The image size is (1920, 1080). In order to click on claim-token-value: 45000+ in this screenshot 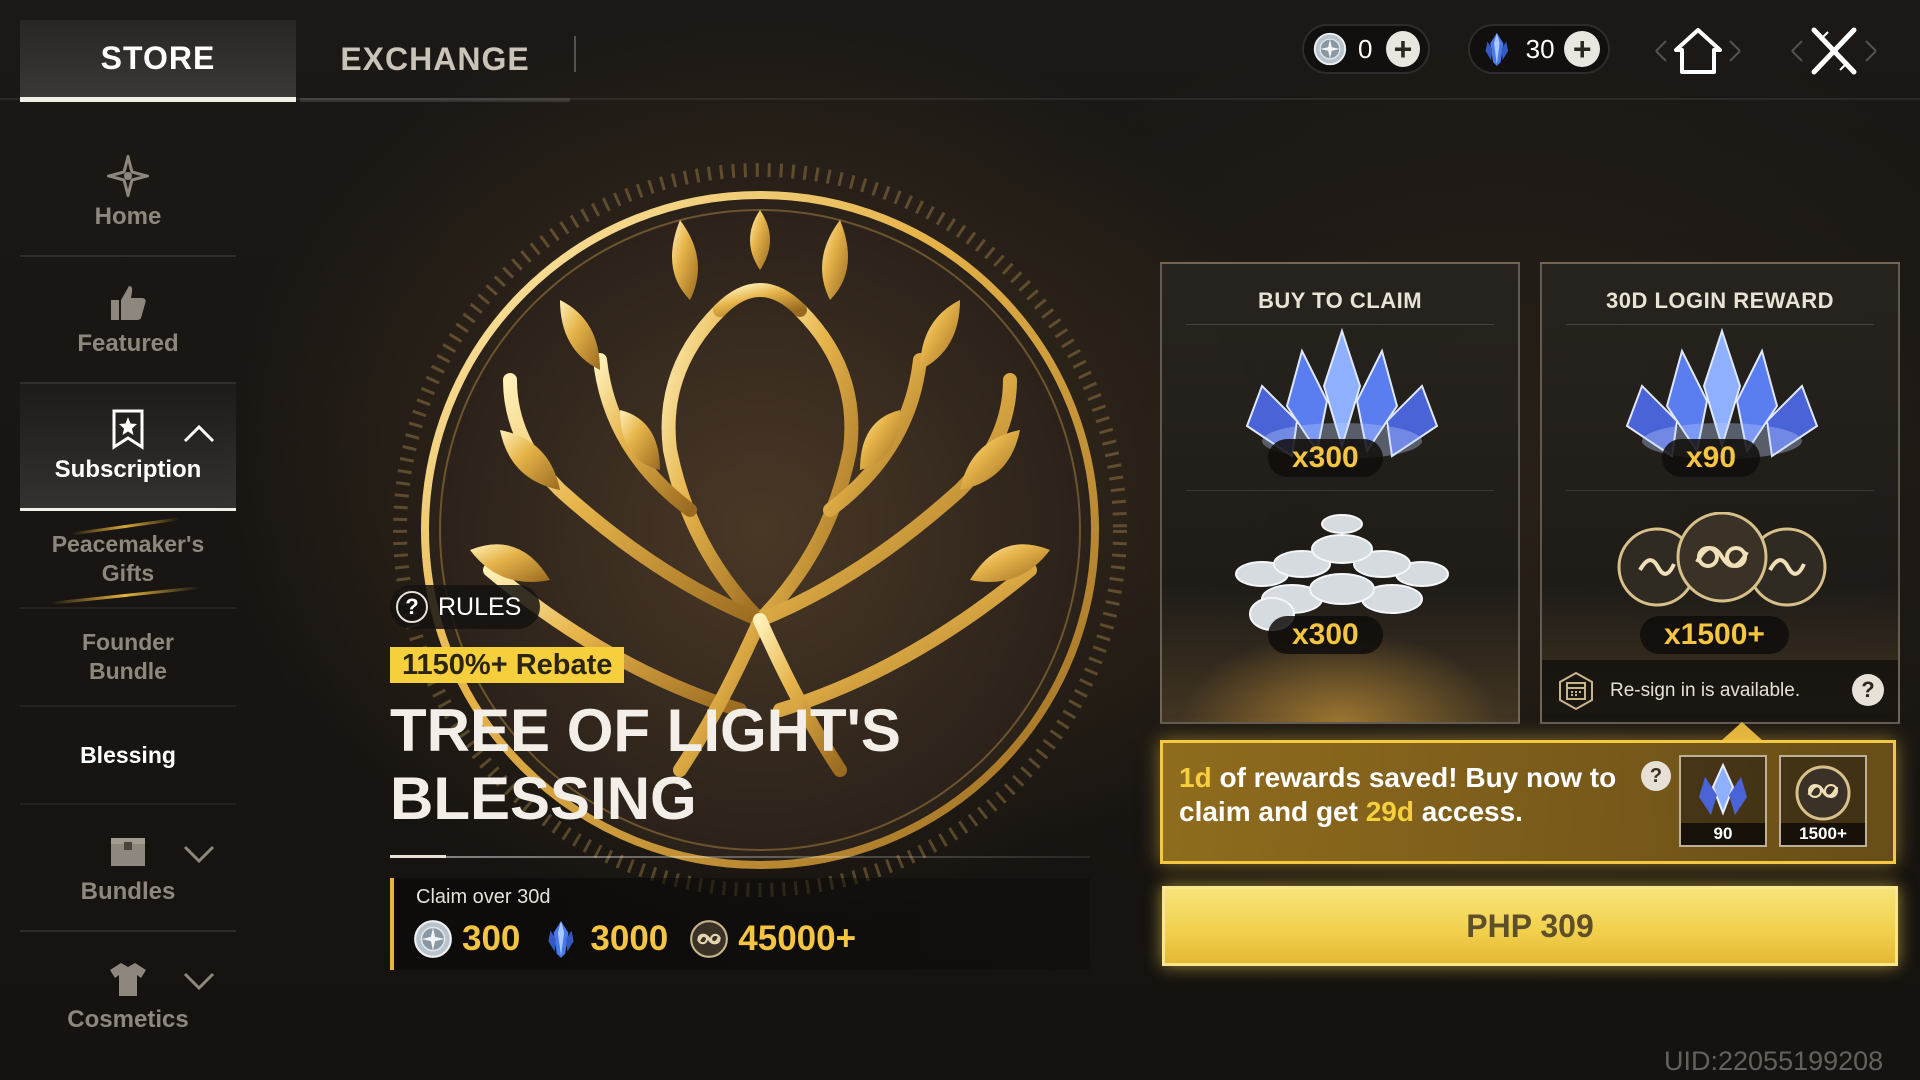, I will do `click(797, 938)`.